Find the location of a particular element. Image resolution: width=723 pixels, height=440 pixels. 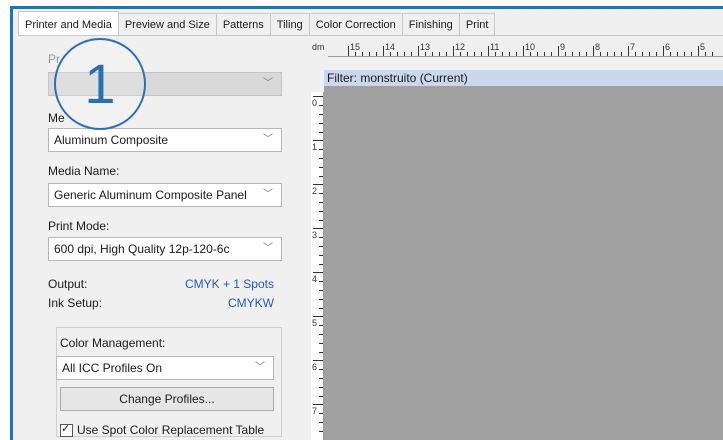

color-management-label: Color Management: is located at coordinates (113, 343).